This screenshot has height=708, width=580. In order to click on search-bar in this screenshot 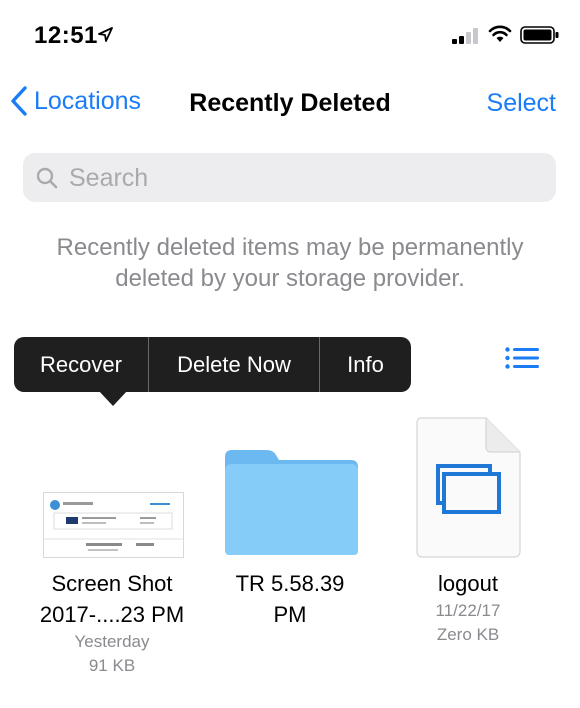, I will do `click(289, 178)`.